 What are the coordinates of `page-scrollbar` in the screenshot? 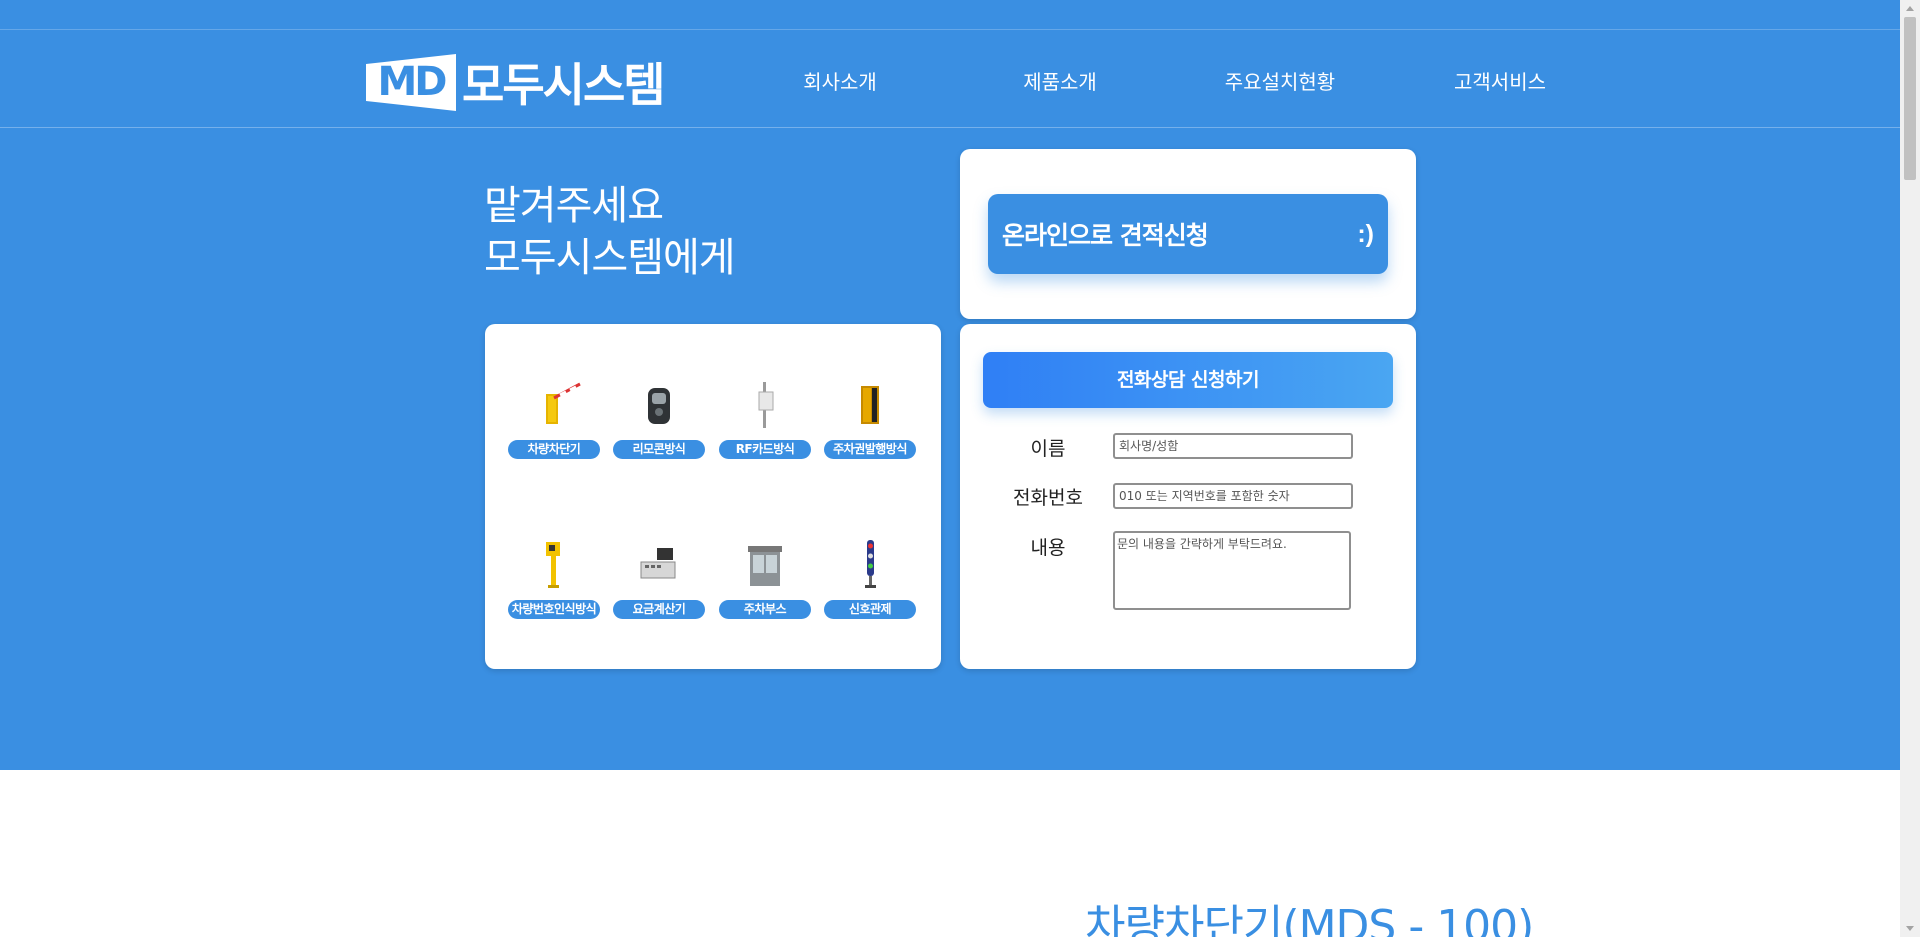 It's located at (1910, 468).